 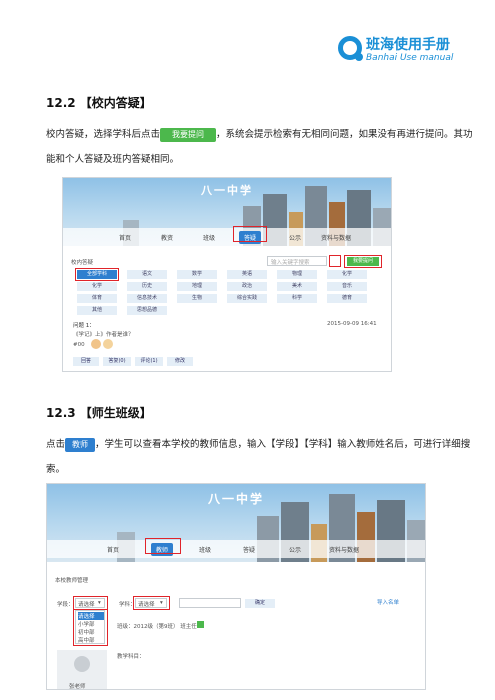 I want to click on highlight-ask-button, so click(x=363, y=261).